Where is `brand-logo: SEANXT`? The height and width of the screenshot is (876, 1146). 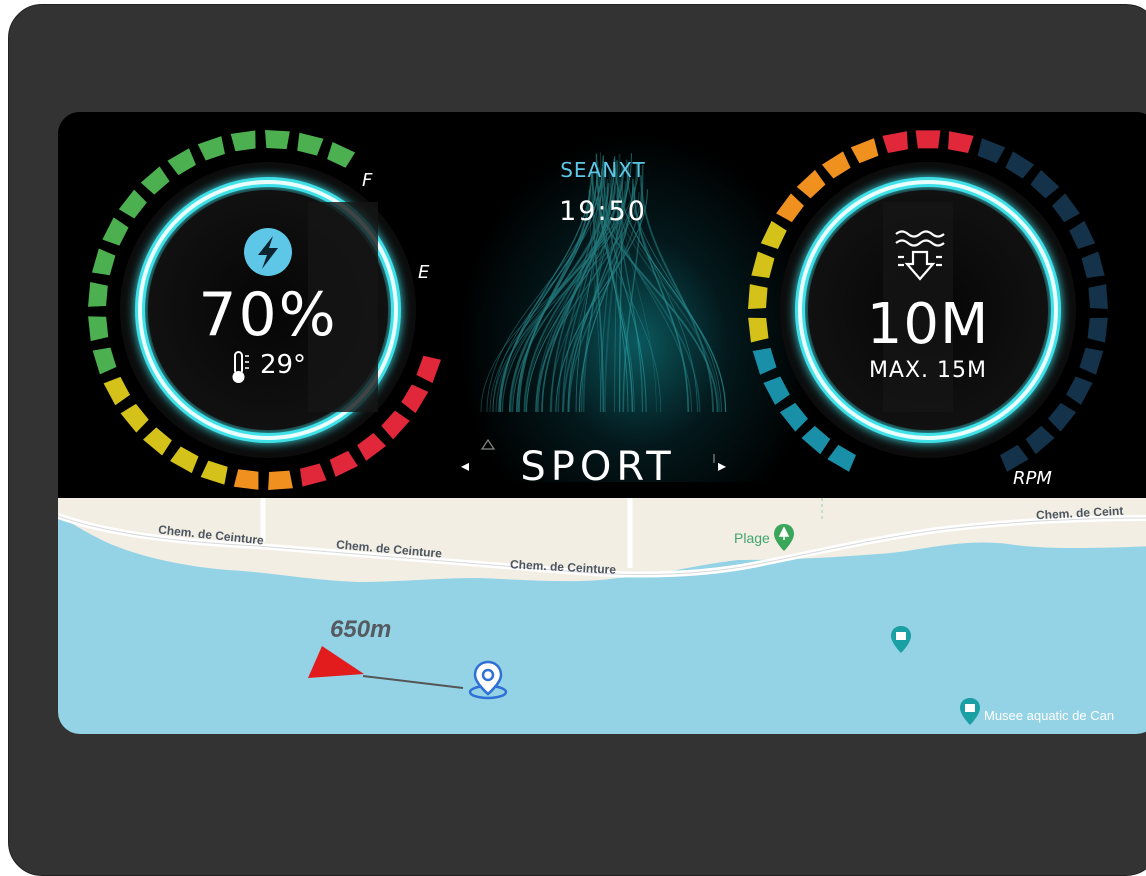
brand-logo: SEANXT is located at coordinates (603, 170).